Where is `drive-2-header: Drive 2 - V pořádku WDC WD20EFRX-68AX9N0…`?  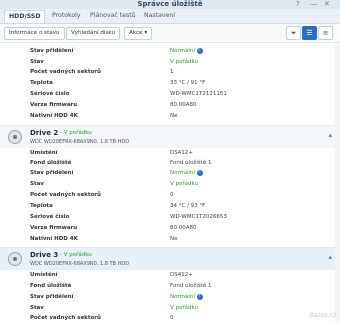 drive-2-header: Drive 2 - V pořádku WDC WD20EFRX-68AX9N0… is located at coordinates (170, 136).